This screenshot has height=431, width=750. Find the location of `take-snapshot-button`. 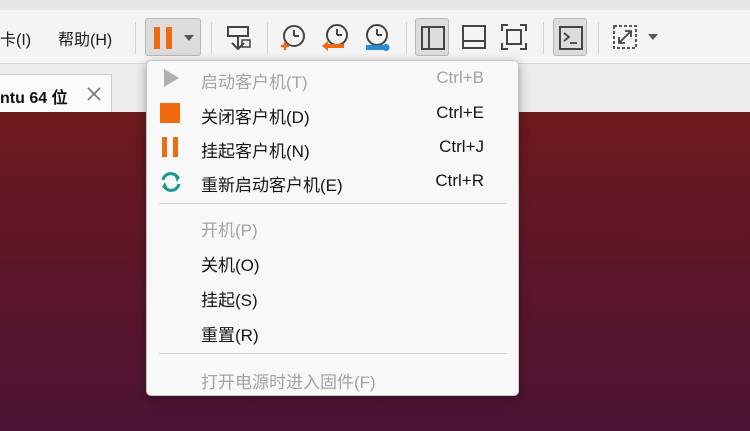

take-snapshot-button is located at coordinates (293, 37).